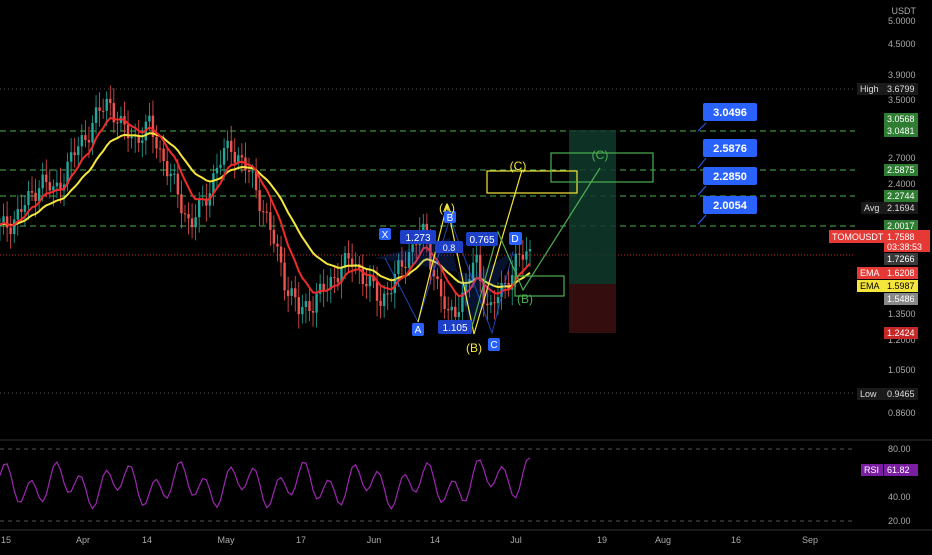 The width and height of the screenshot is (932, 555). What do you see at coordinates (730, 149) in the screenshot?
I see `svg-text: 2.5876` at bounding box center [730, 149].